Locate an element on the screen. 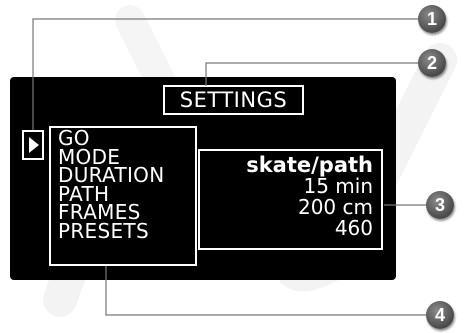 The width and height of the screenshot is (465, 333). callout-4: 4 is located at coordinates (440, 315).